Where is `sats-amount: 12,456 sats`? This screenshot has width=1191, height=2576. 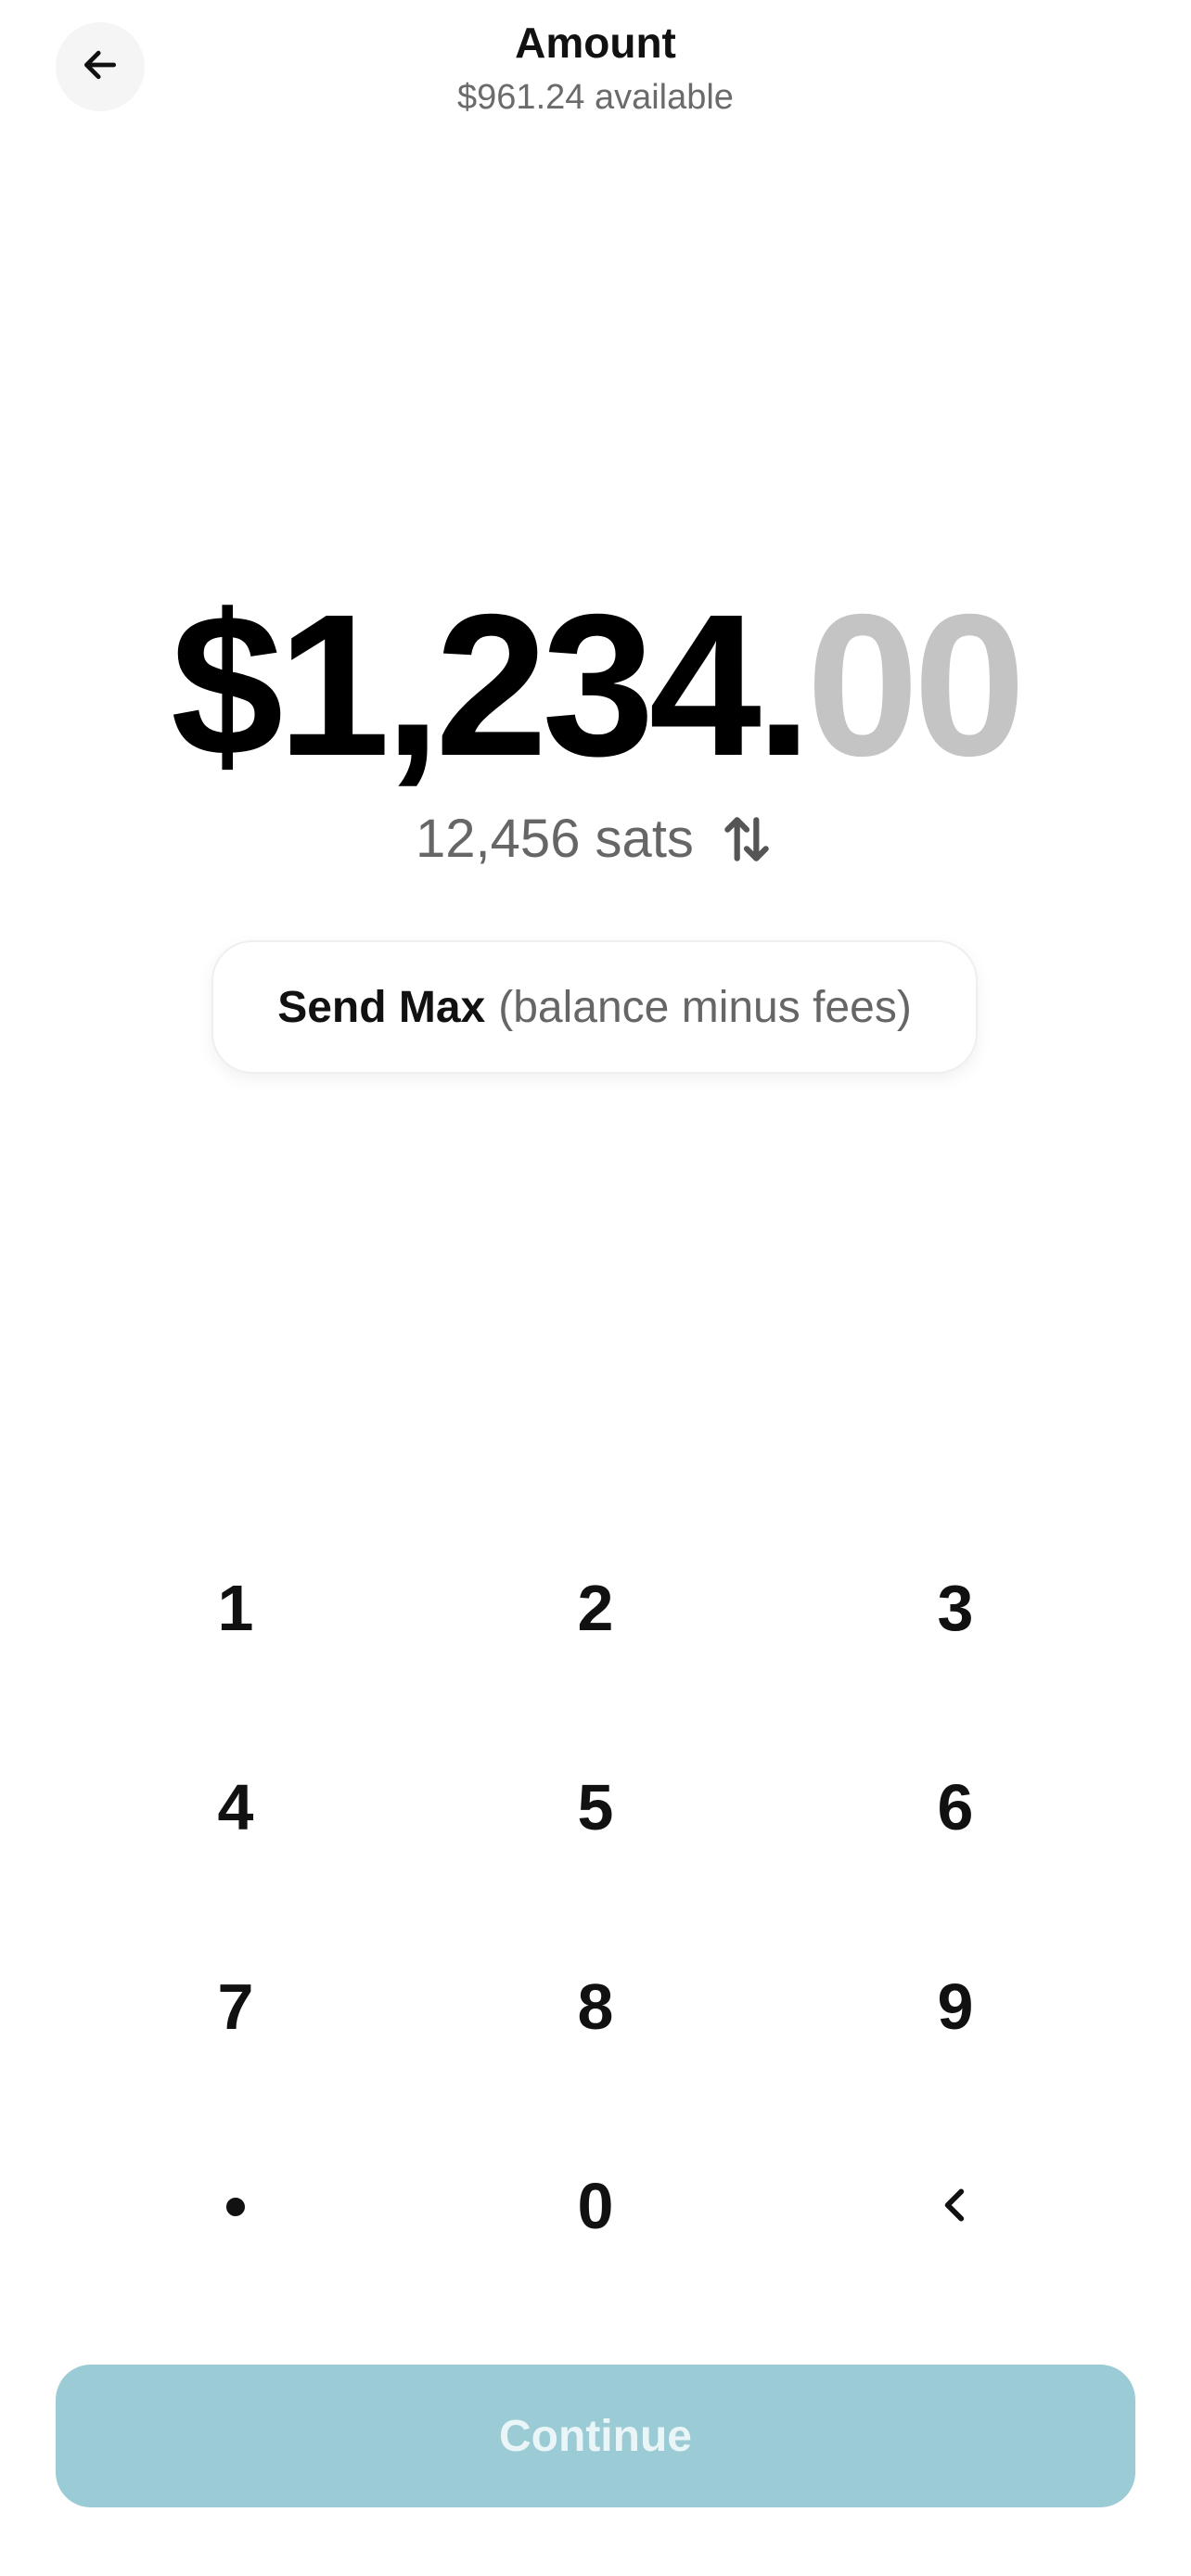 sats-amount: 12,456 sats is located at coordinates (555, 839).